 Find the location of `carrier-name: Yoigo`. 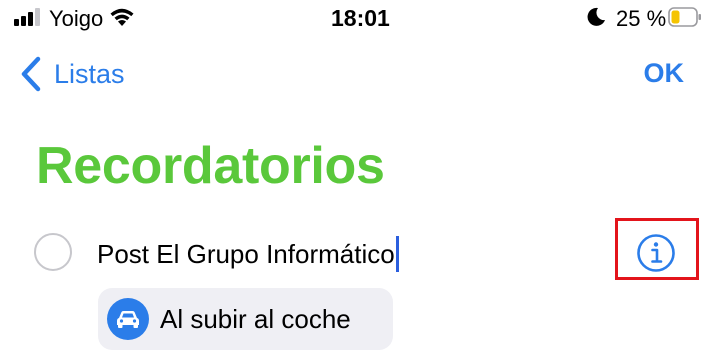

carrier-name: Yoigo is located at coordinates (76, 18).